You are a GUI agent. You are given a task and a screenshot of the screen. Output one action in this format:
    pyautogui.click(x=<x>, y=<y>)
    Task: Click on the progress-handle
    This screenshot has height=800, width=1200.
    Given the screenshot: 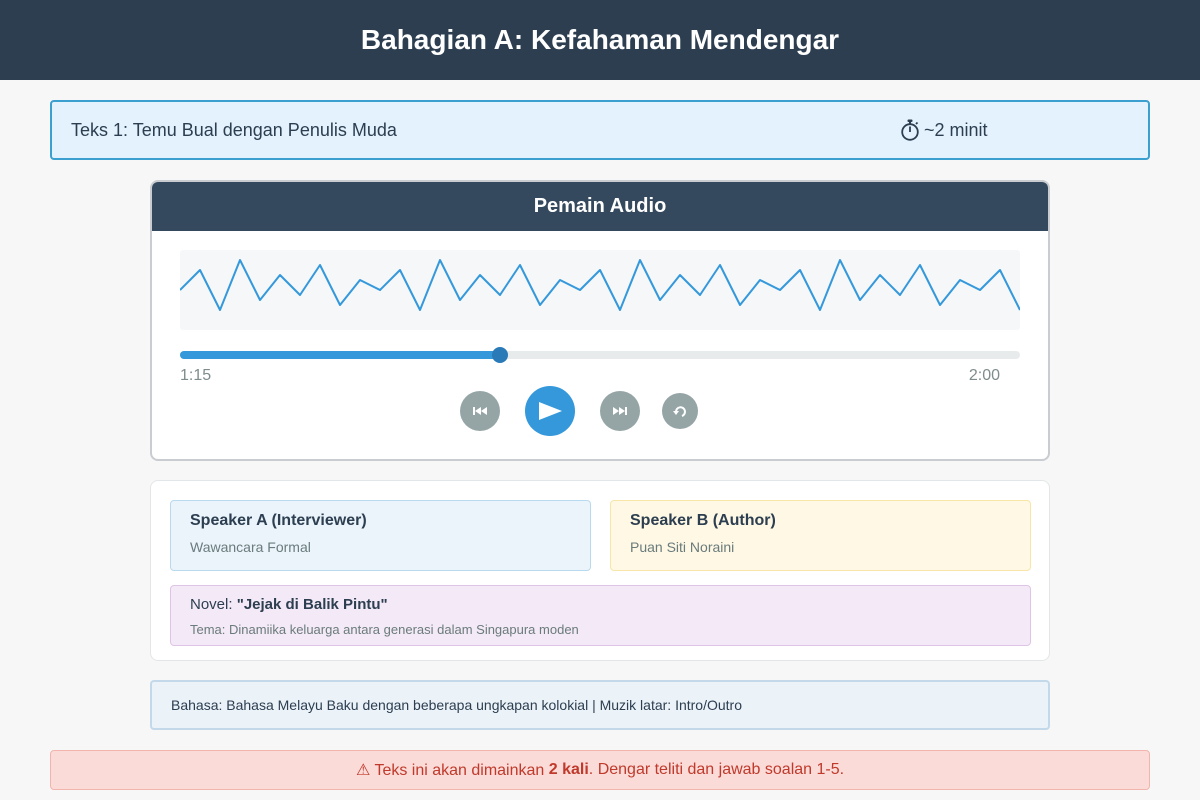 What is the action you would take?
    pyautogui.click(x=500, y=355)
    